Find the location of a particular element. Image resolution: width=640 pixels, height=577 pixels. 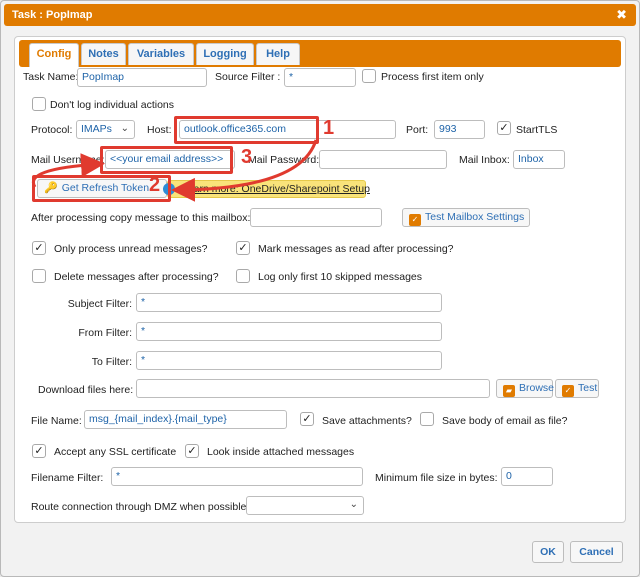

annotation-arrows is located at coordinates (174, 170).